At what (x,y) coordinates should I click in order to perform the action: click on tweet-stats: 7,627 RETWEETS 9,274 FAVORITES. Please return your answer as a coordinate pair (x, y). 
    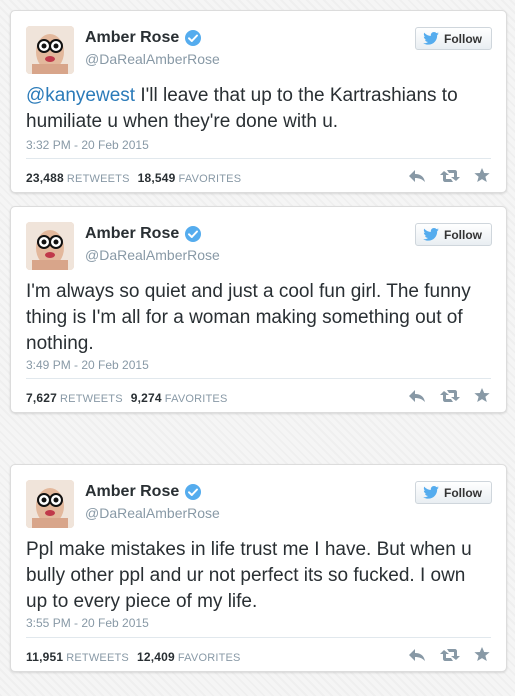
    Looking at the image, I should click on (127, 398).